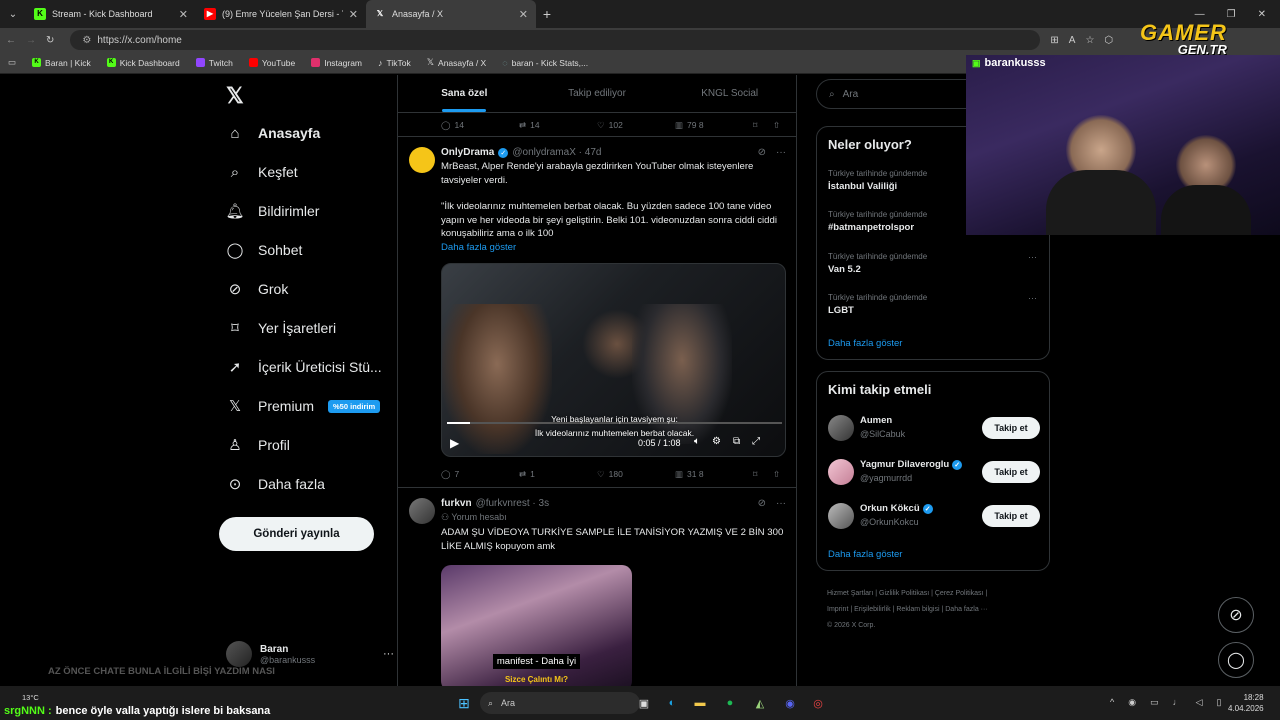 The height and width of the screenshot is (720, 1280). I want to click on taskbar-search: ⌕ Ara, so click(560, 703).